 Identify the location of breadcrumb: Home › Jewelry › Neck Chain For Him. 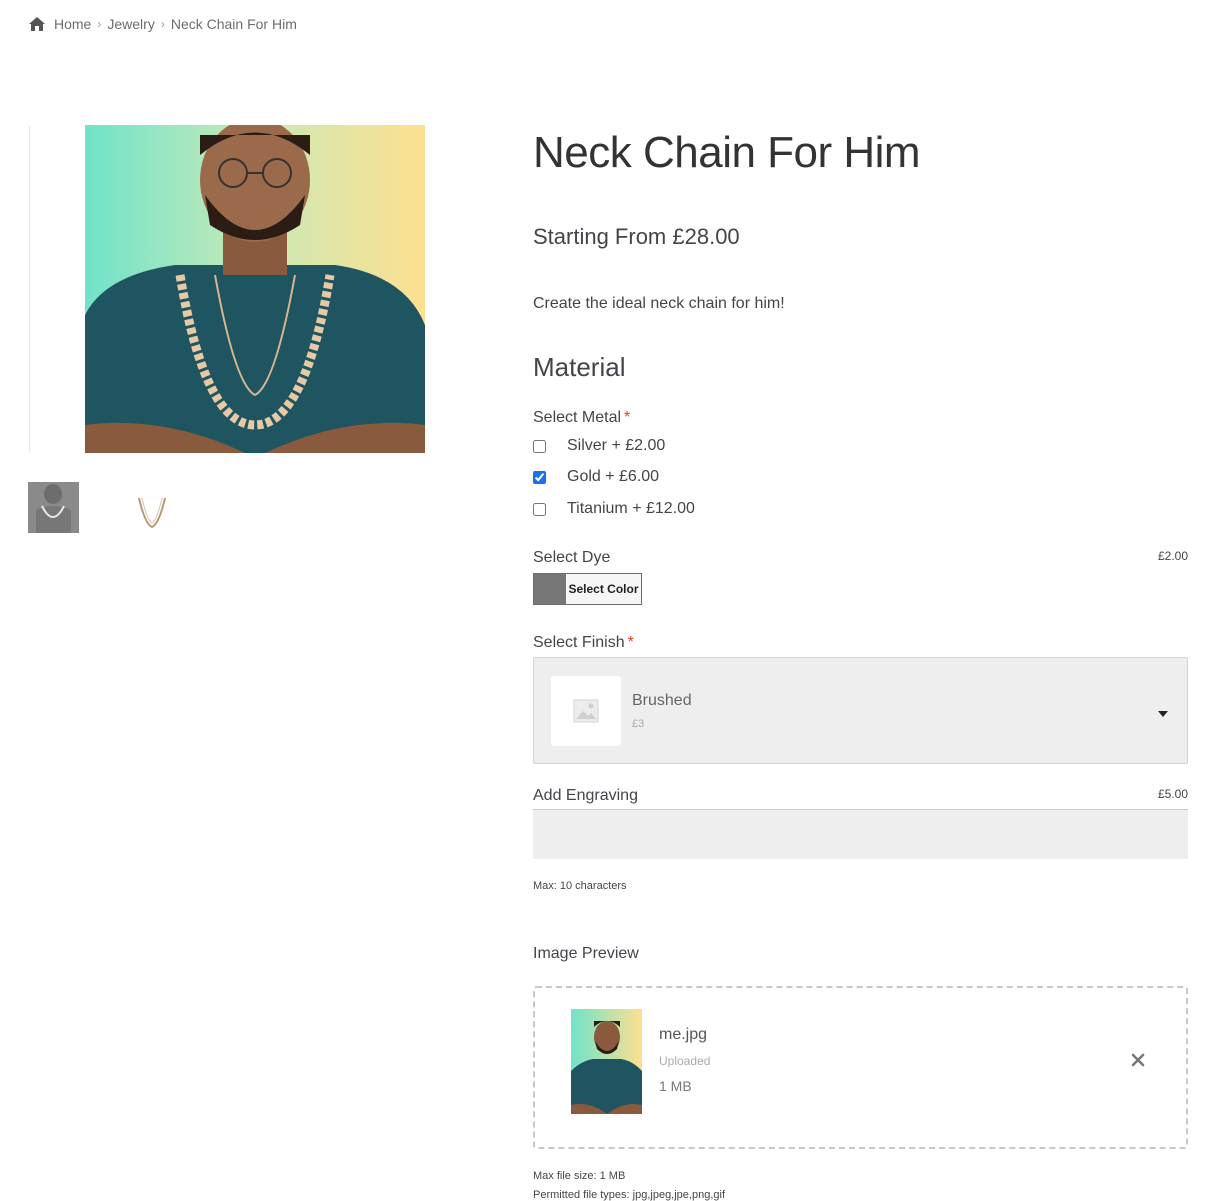
(162, 24).